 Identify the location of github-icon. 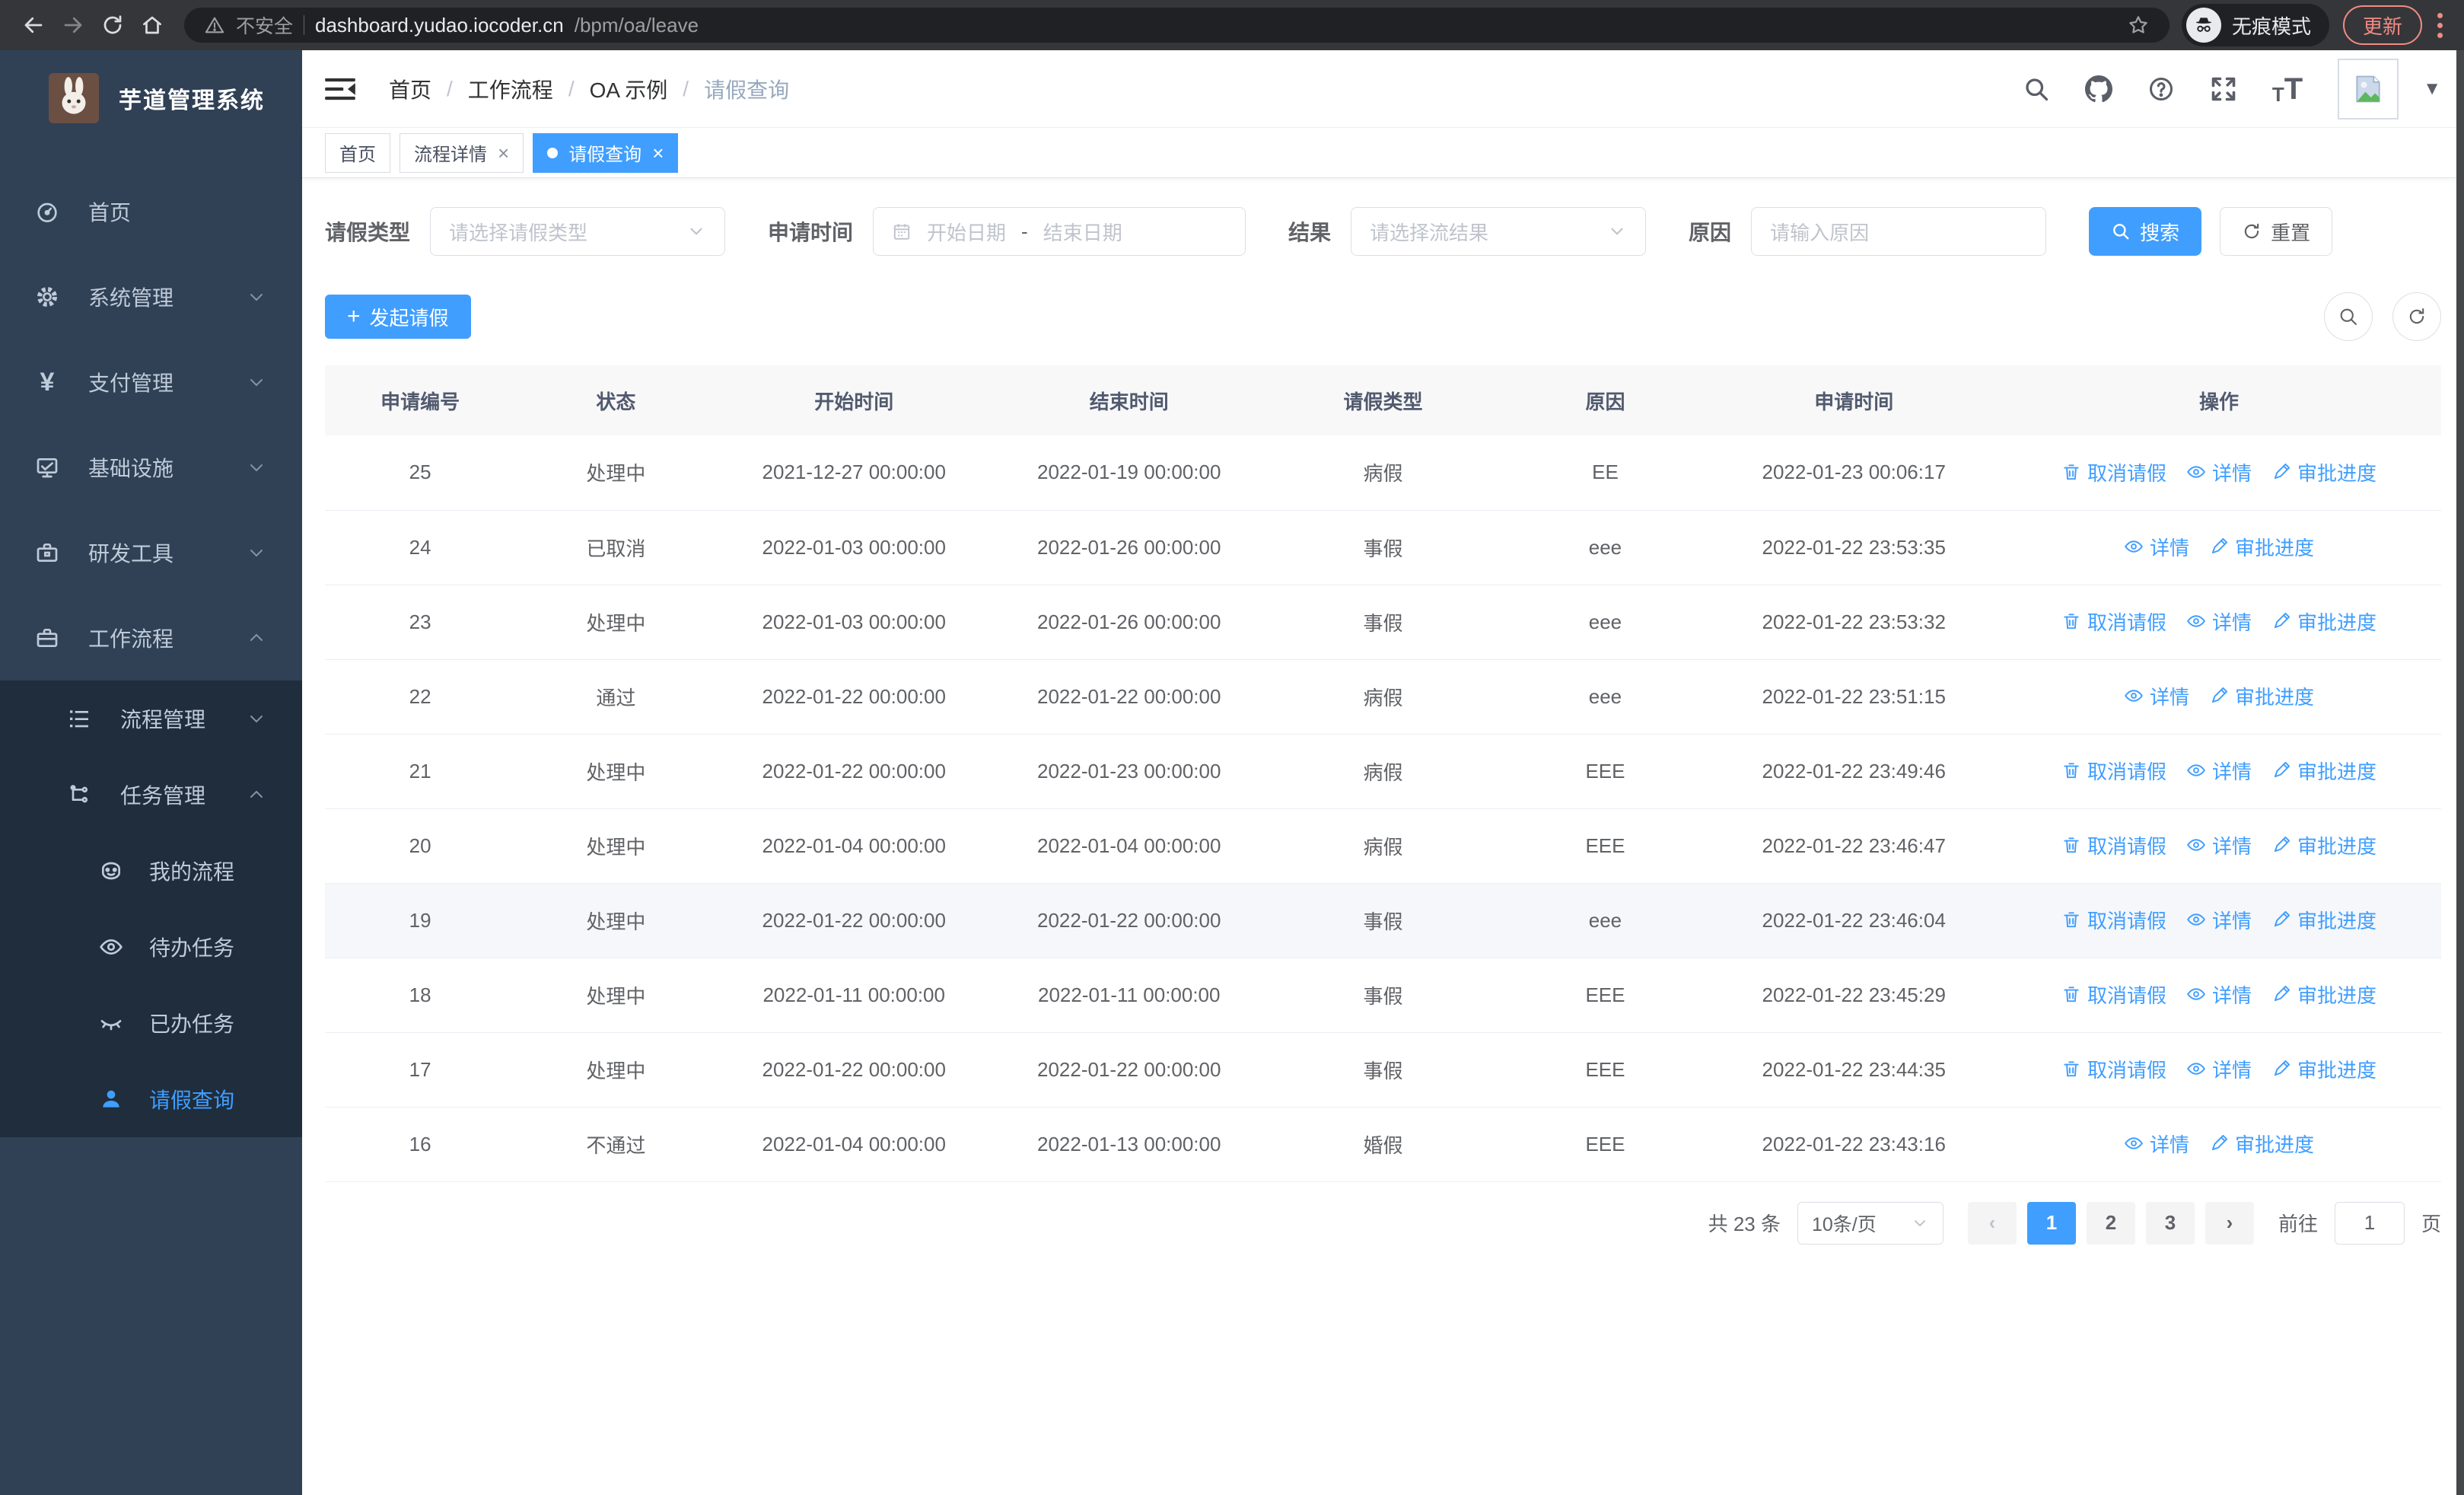
(2098, 89).